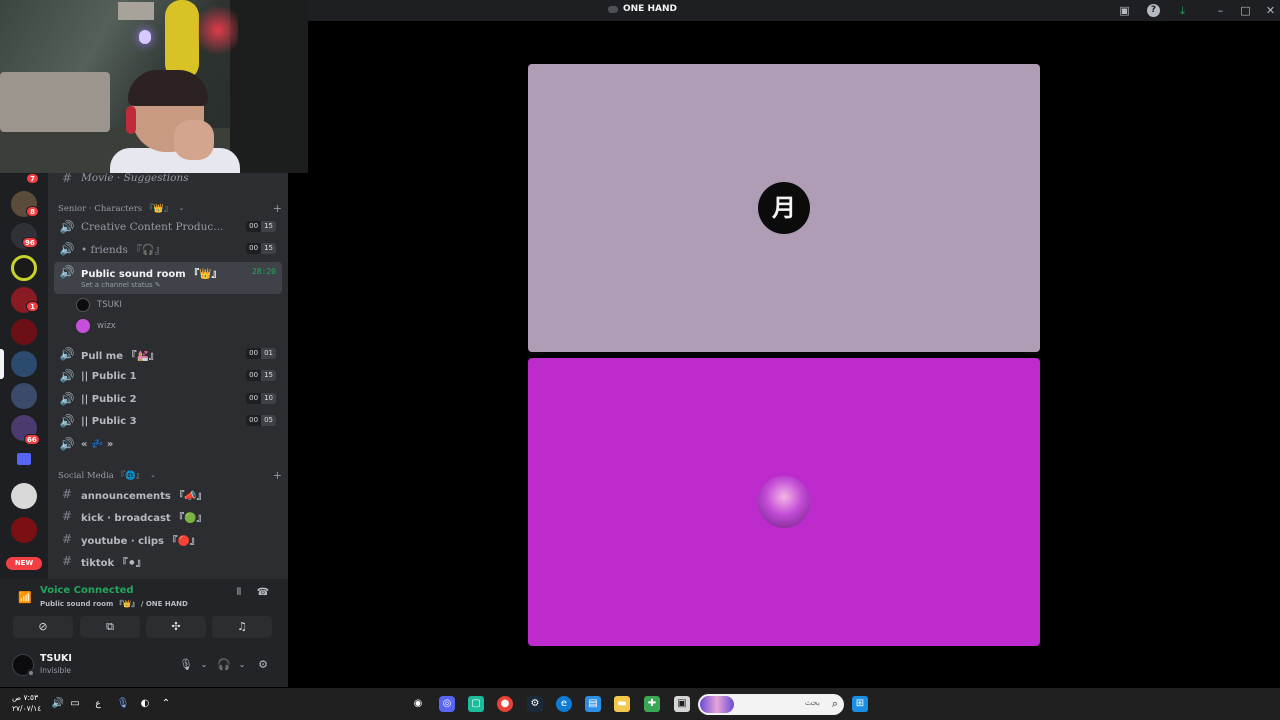 Image resolution: width=1280 pixels, height=720 pixels. I want to click on inbox-icon: ▣, so click(1124, 10).